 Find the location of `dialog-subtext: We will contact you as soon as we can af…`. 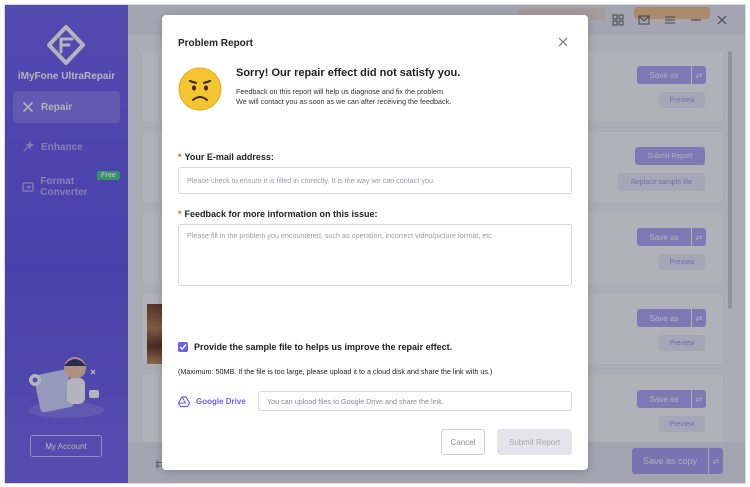

dialog-subtext: We will contact you as soon as we can af… is located at coordinates (344, 101).